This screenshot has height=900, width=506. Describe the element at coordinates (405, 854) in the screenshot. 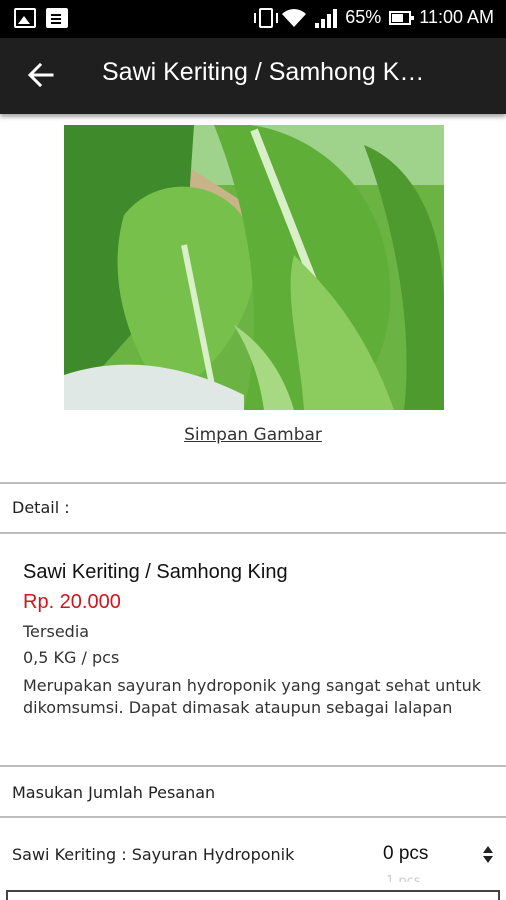

I see `quantity-select: 0 pcs` at that location.